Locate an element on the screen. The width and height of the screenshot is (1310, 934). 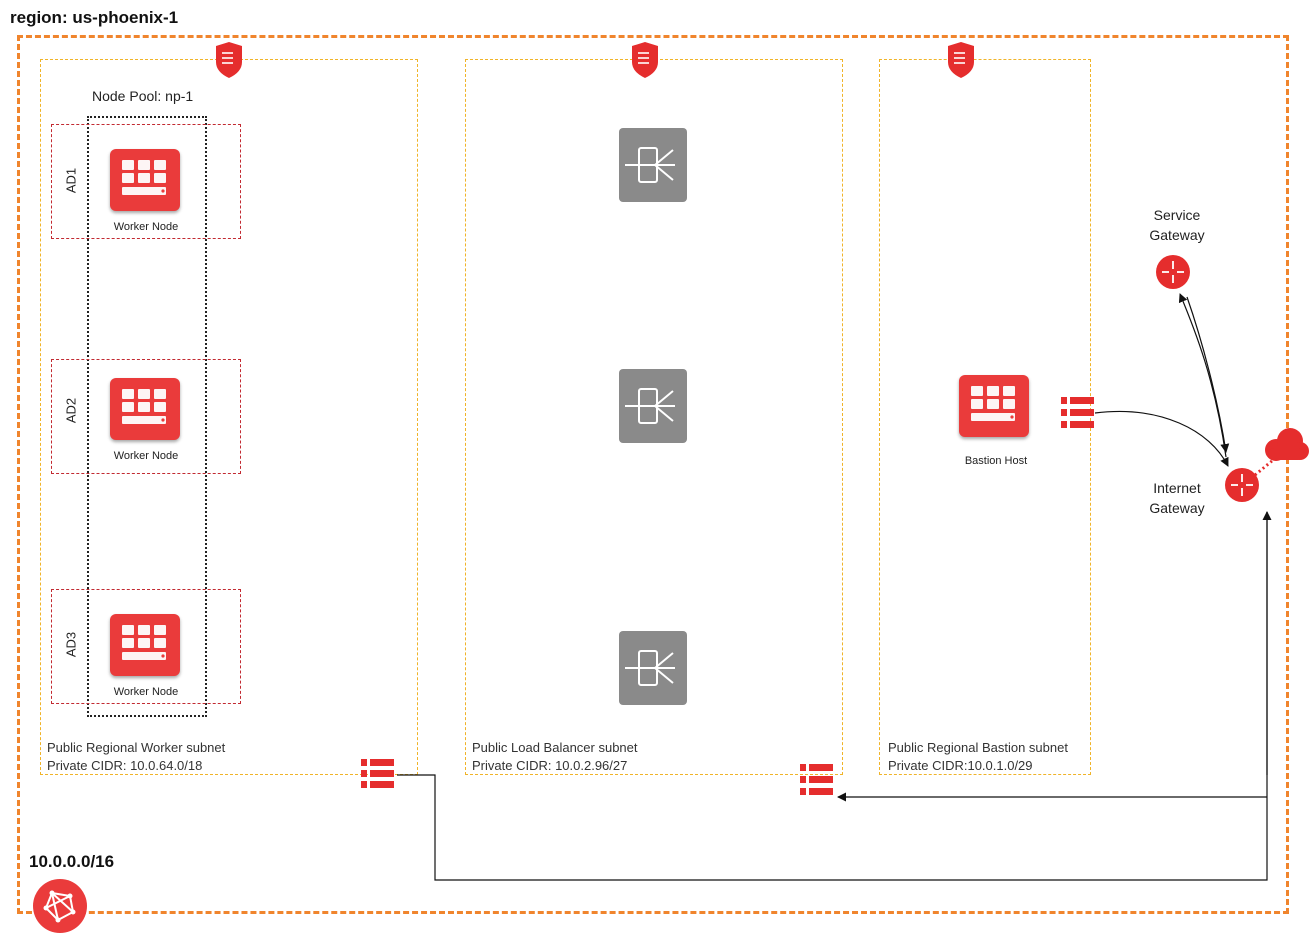
service-gateway-label: Service Gateway is located at coordinates (1177, 225).